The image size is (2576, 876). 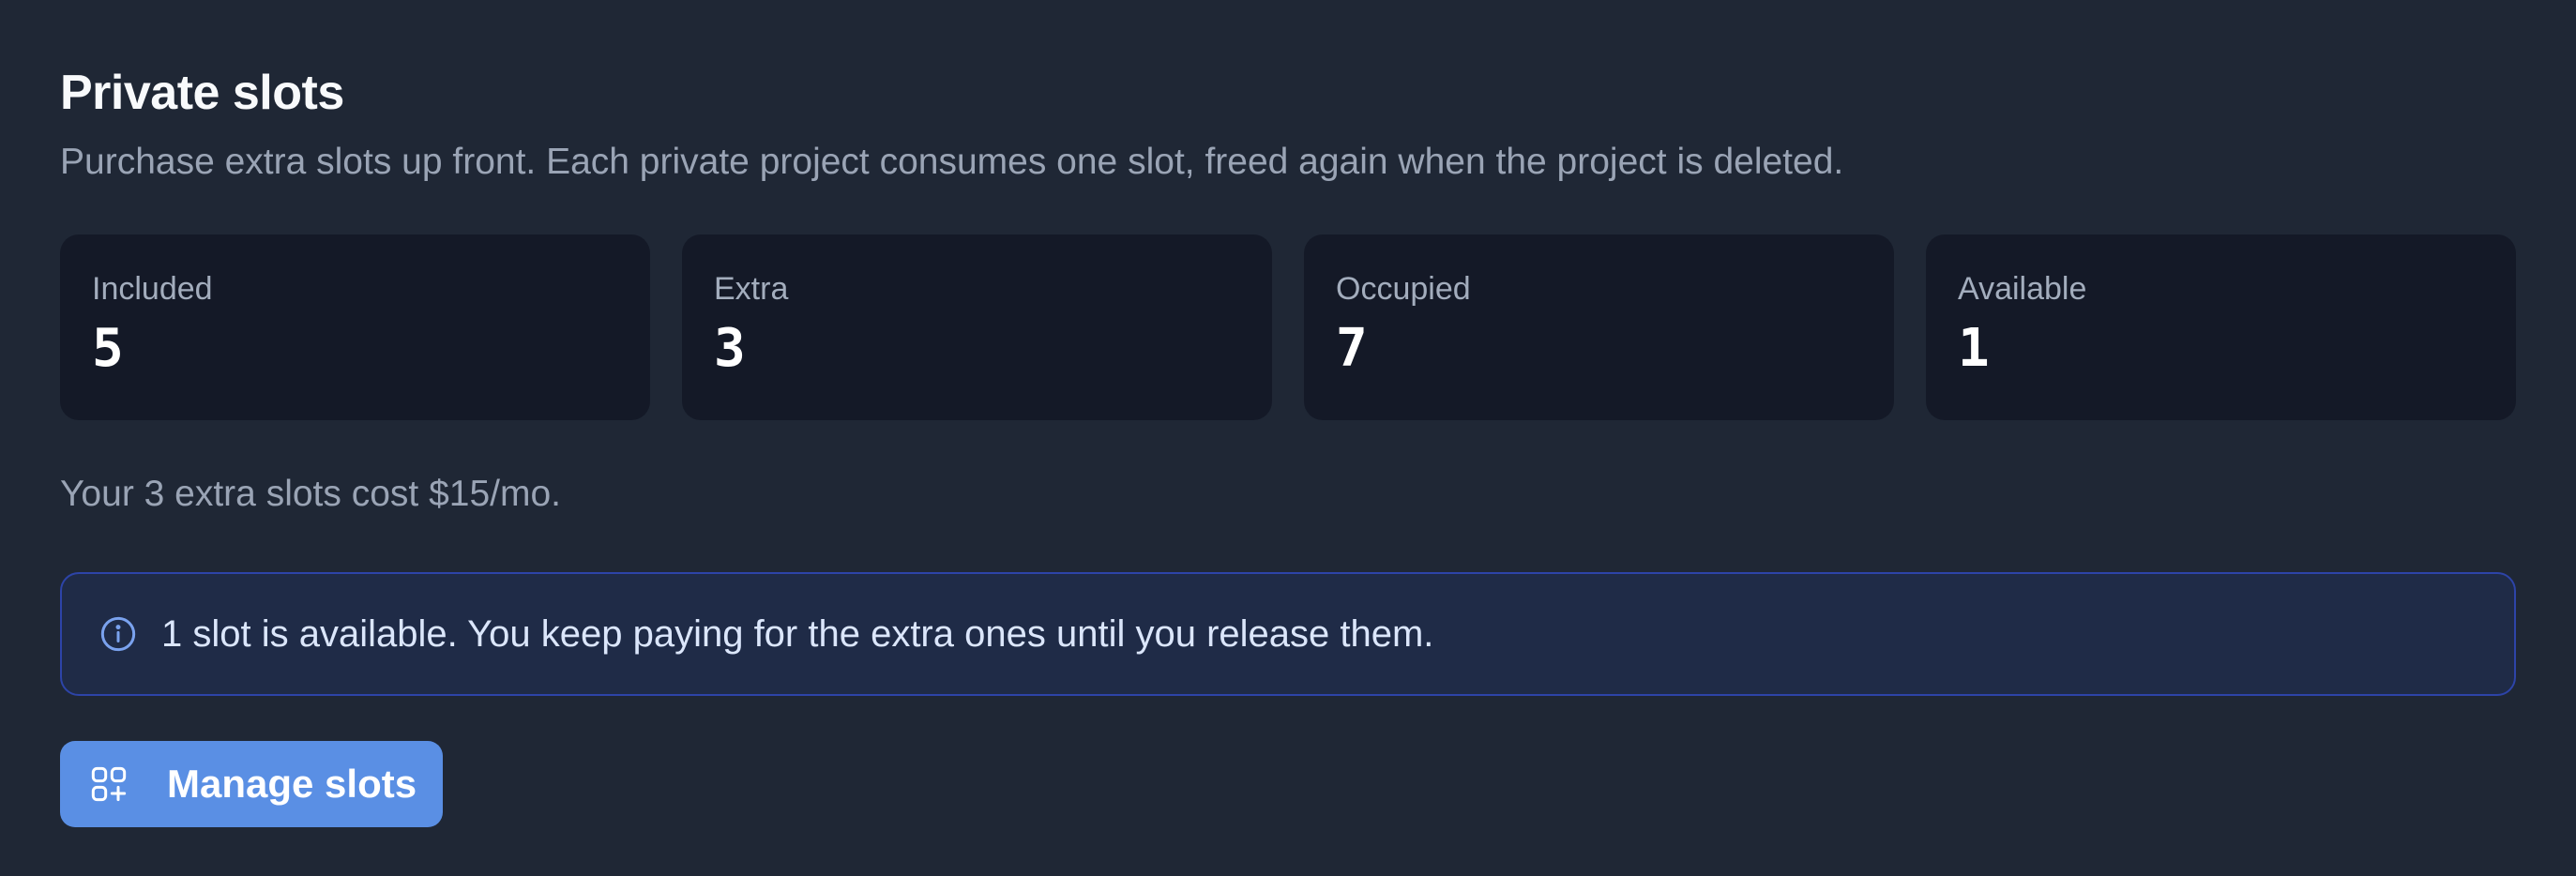 What do you see at coordinates (2022, 289) in the screenshot?
I see `stat-label: Available` at bounding box center [2022, 289].